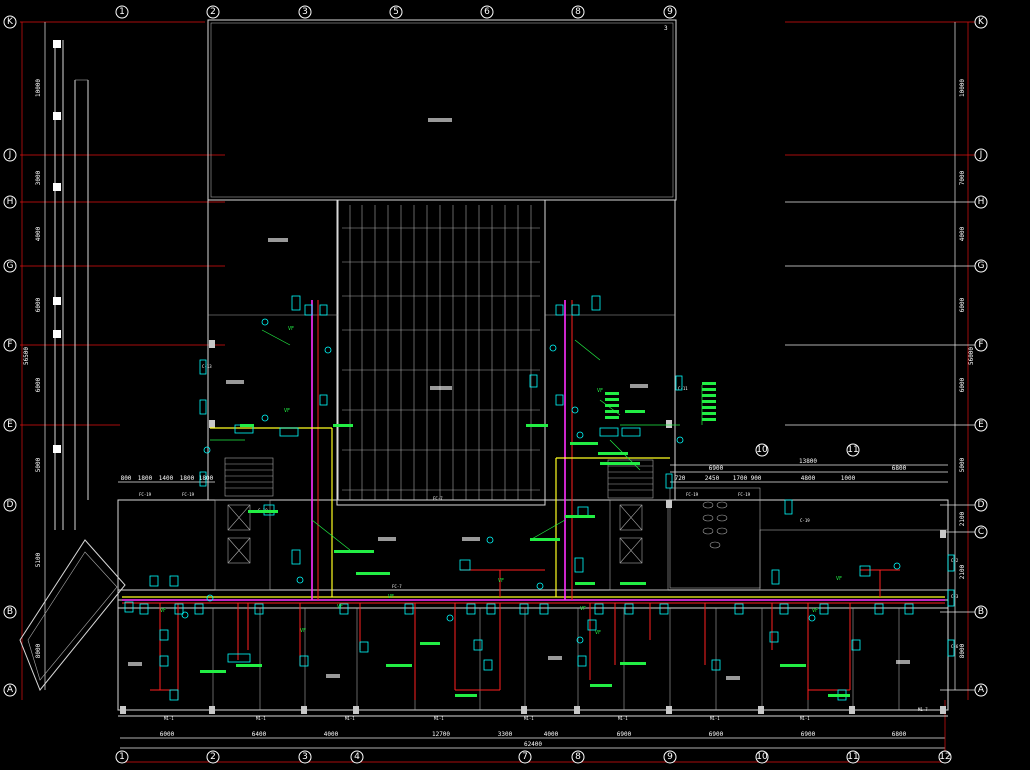  Describe the element at coordinates (981, 155) in the screenshot. I see `svg-text: J` at that location.